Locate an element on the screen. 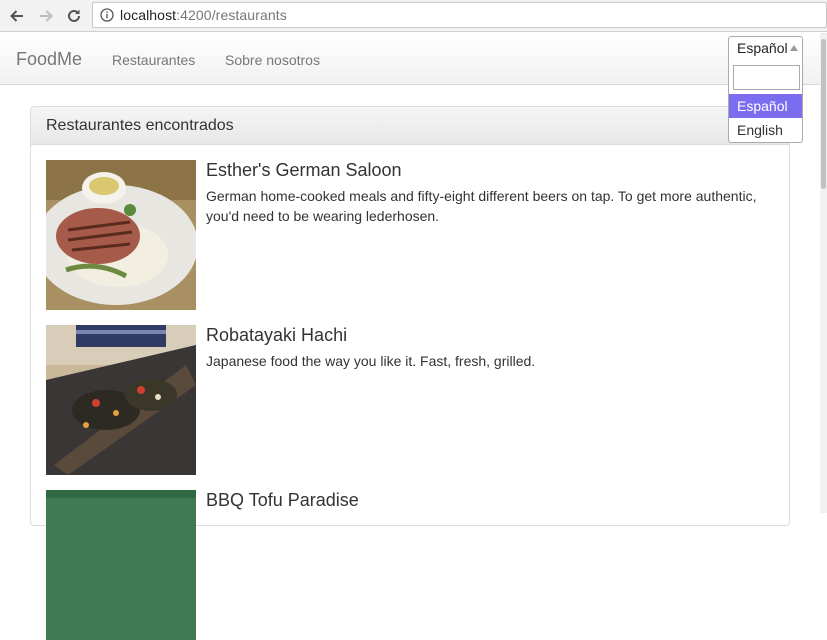 This screenshot has width=827, height=640. address-bar: localhost:4200/restaurants is located at coordinates (459, 15).